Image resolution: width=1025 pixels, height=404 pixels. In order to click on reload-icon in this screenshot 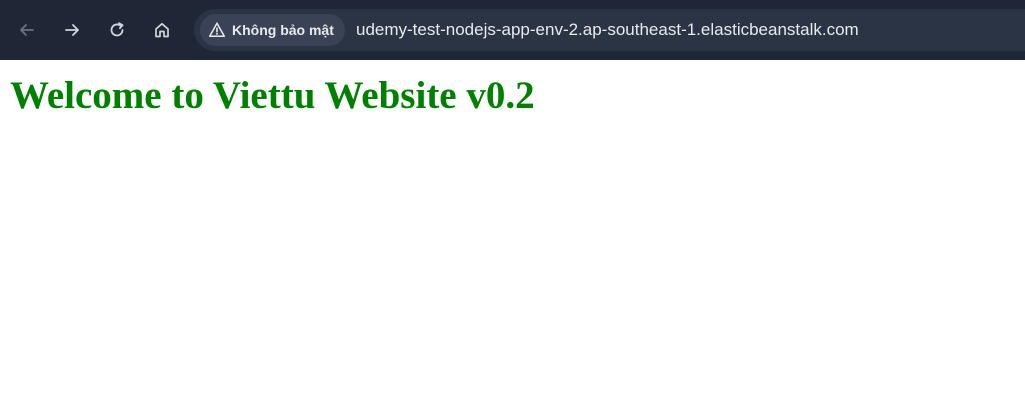, I will do `click(117, 29)`.